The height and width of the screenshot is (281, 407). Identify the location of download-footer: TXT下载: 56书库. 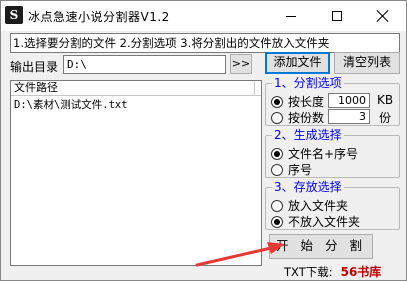
(332, 271).